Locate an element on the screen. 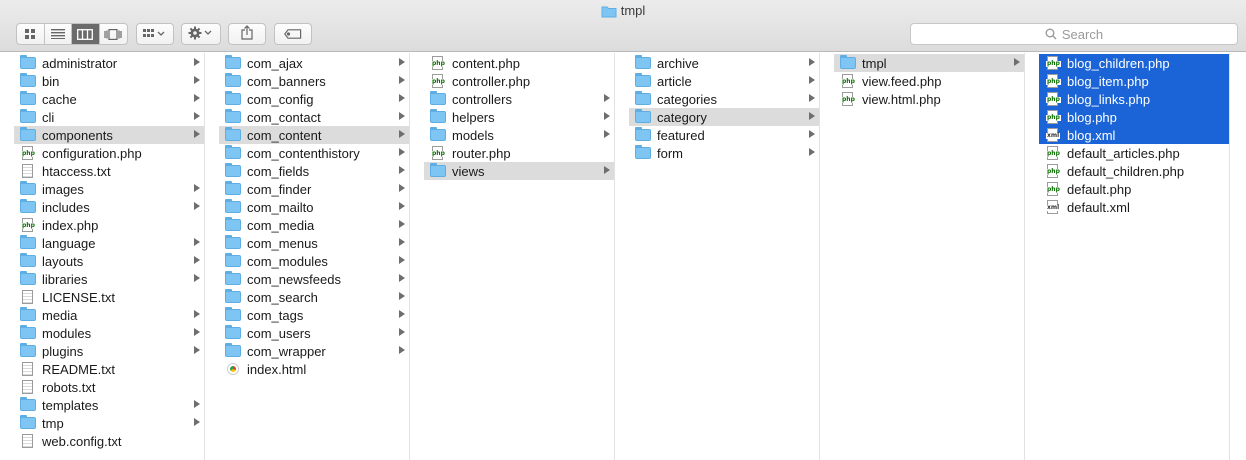  file-row: controllers is located at coordinates (519, 99).